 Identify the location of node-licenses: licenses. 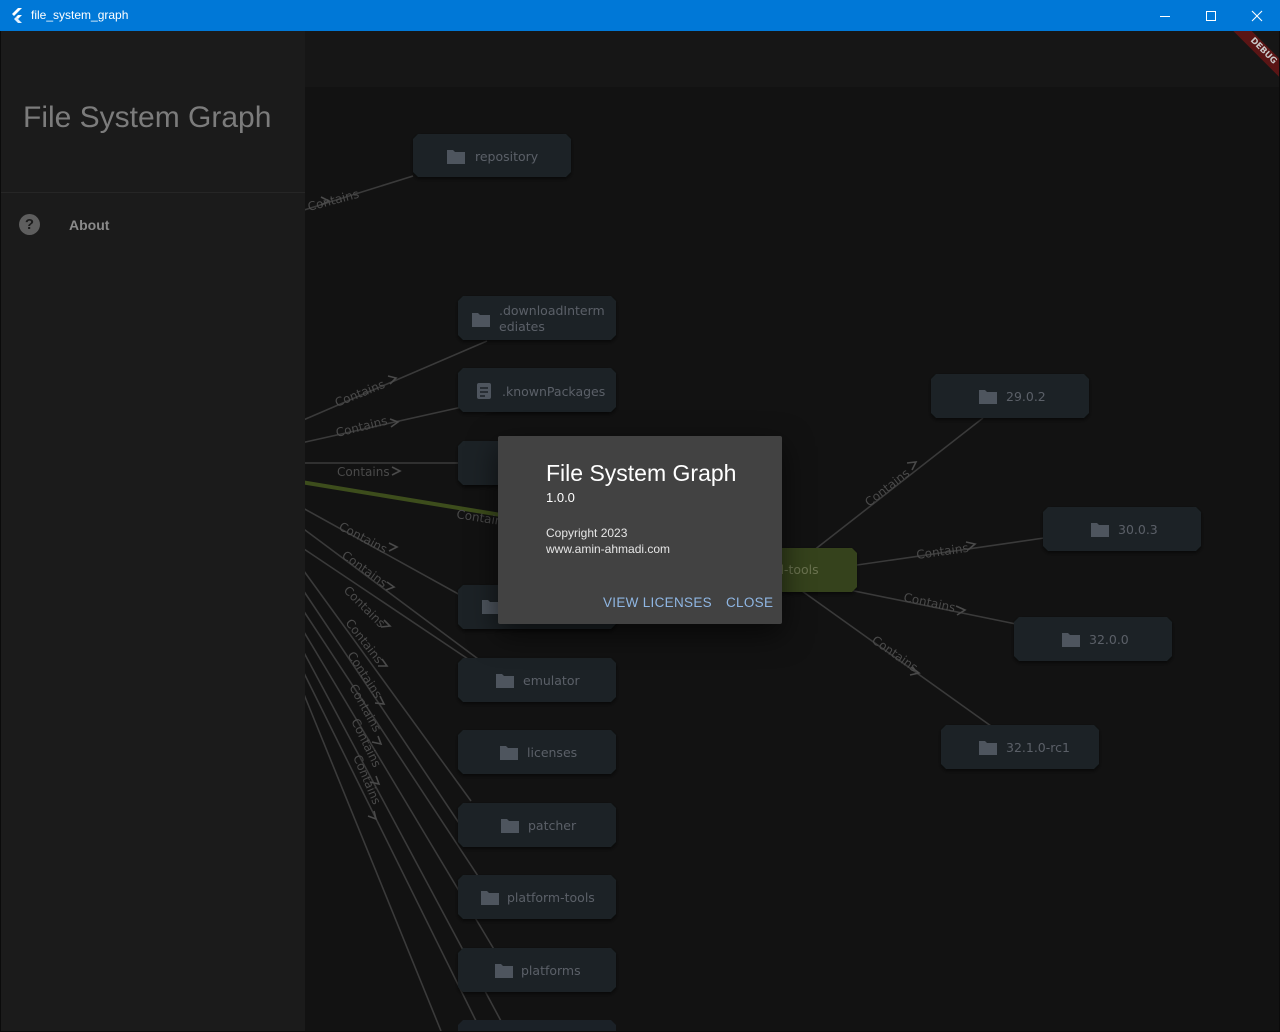
(537, 752).